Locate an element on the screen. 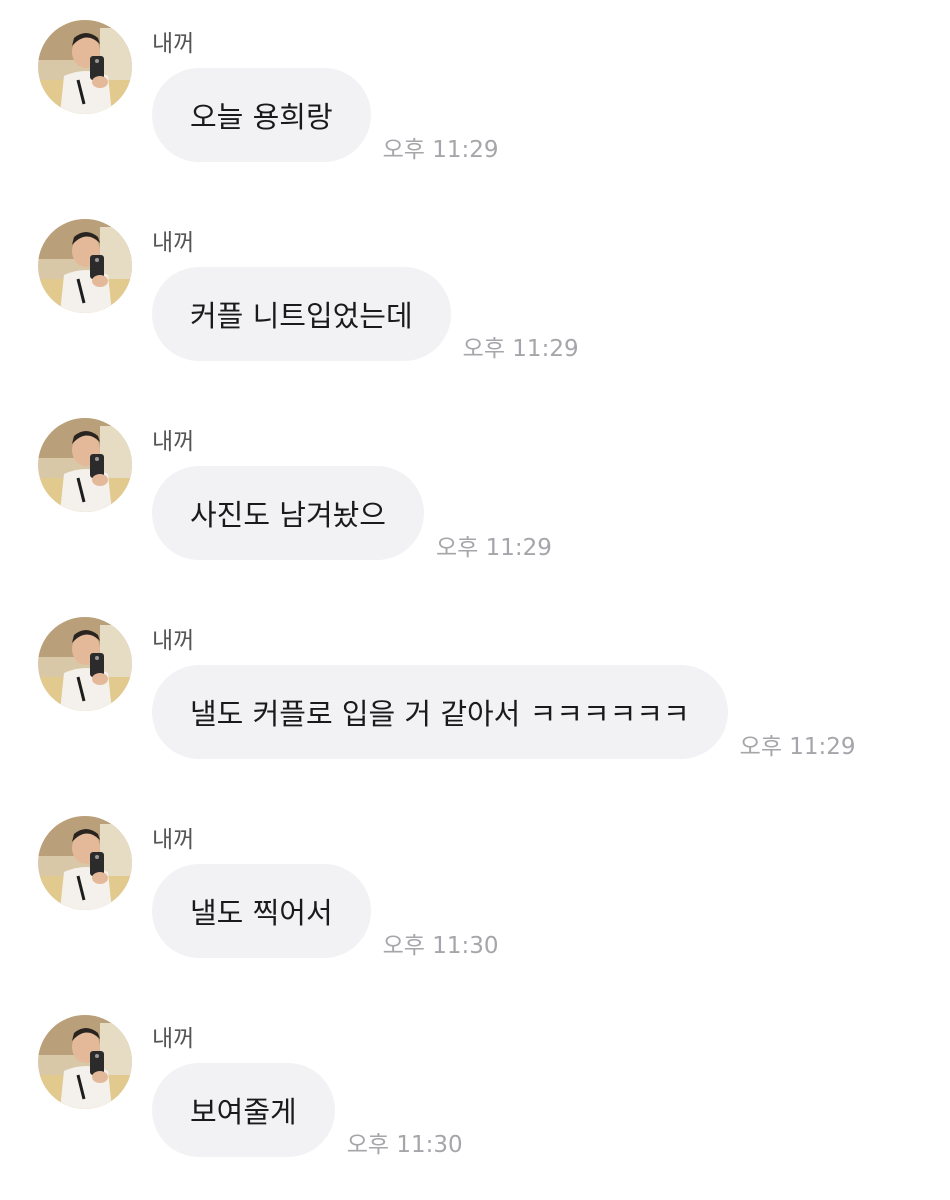 The image size is (950, 1200). message-row: 보여줄게 오후 11:30 is located at coordinates (307, 1110).